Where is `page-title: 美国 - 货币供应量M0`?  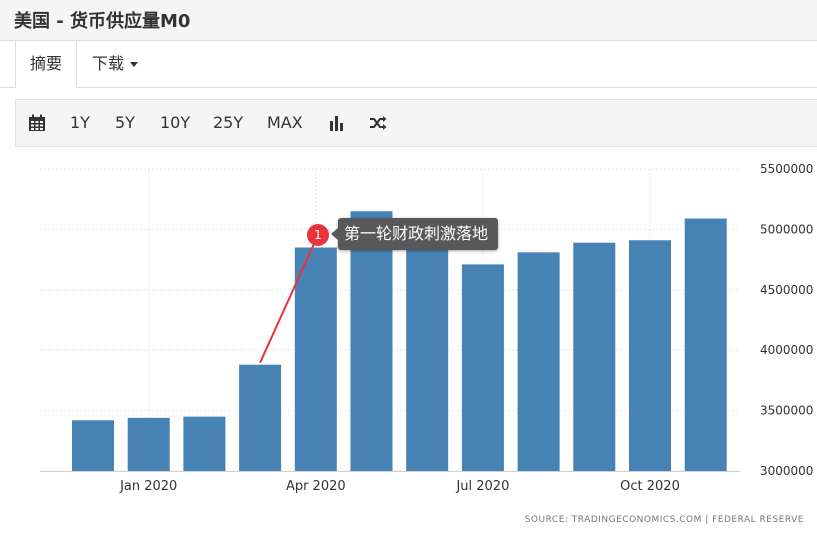 page-title: 美国 - 货币供应量M0 is located at coordinates (102, 21).